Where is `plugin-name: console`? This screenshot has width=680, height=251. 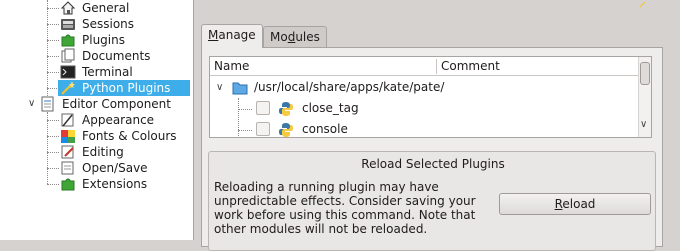
plugin-name: console is located at coordinates (325, 129).